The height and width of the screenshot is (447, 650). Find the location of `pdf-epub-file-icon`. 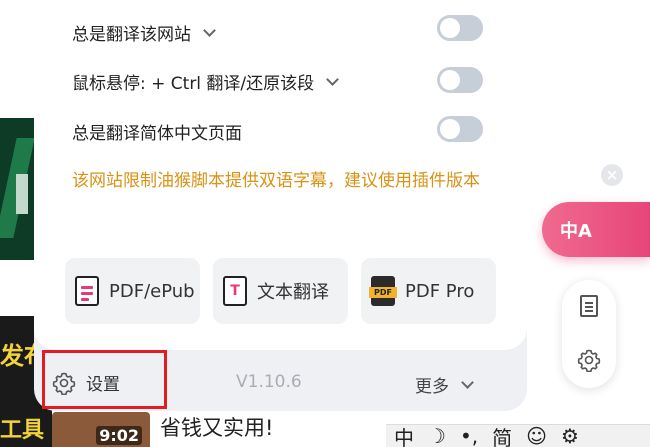

pdf-epub-file-icon is located at coordinates (87, 291).